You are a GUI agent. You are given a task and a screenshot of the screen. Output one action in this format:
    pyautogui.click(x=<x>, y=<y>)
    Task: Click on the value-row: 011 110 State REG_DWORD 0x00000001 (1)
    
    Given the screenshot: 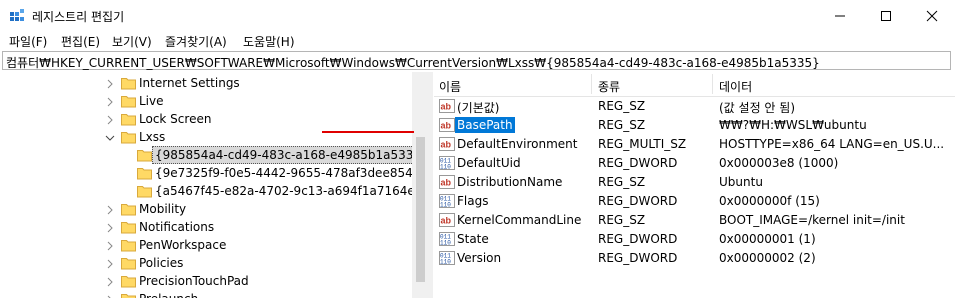 What is the action you would take?
    pyautogui.click(x=694, y=239)
    